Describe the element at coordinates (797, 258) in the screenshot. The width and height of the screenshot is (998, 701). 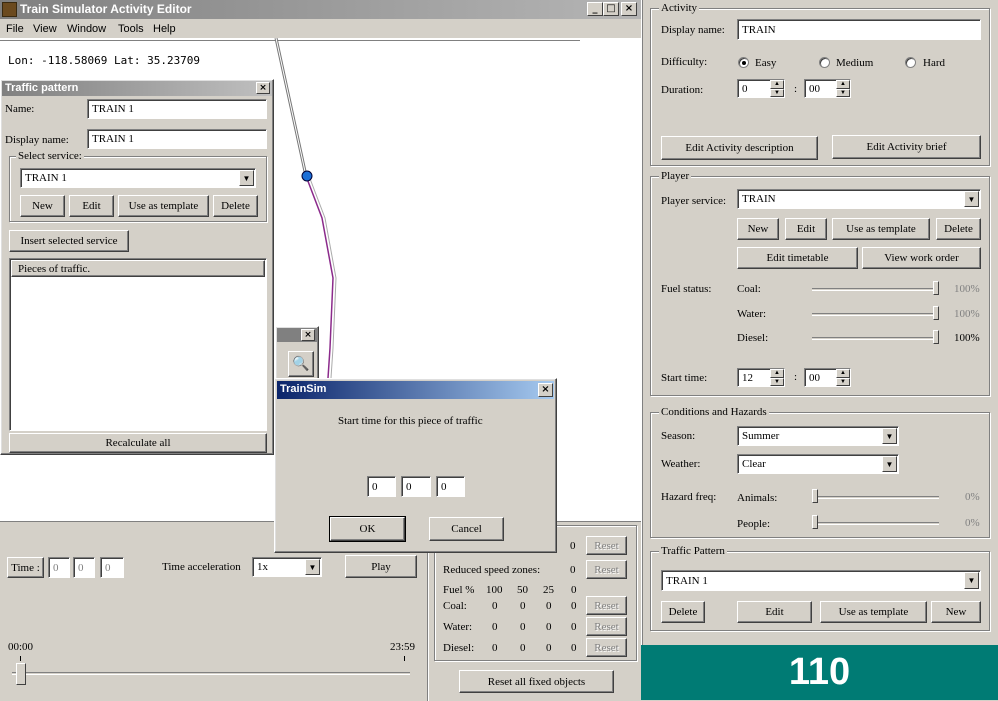
I see `edit-timetable-button: Edit timetable` at that location.